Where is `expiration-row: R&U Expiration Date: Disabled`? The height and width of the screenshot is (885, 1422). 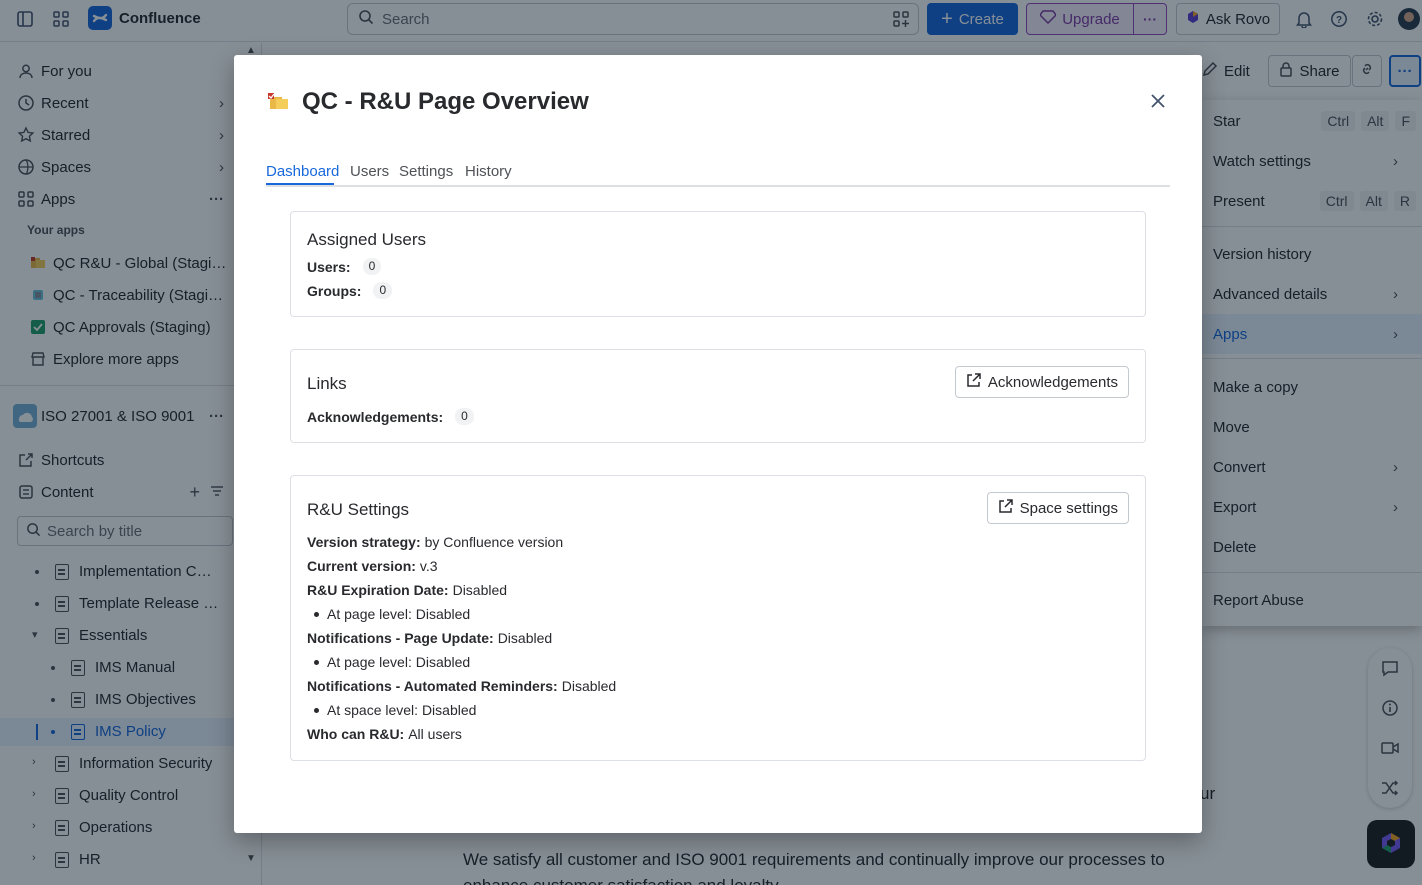 expiration-row: R&U Expiration Date: Disabled is located at coordinates (407, 590).